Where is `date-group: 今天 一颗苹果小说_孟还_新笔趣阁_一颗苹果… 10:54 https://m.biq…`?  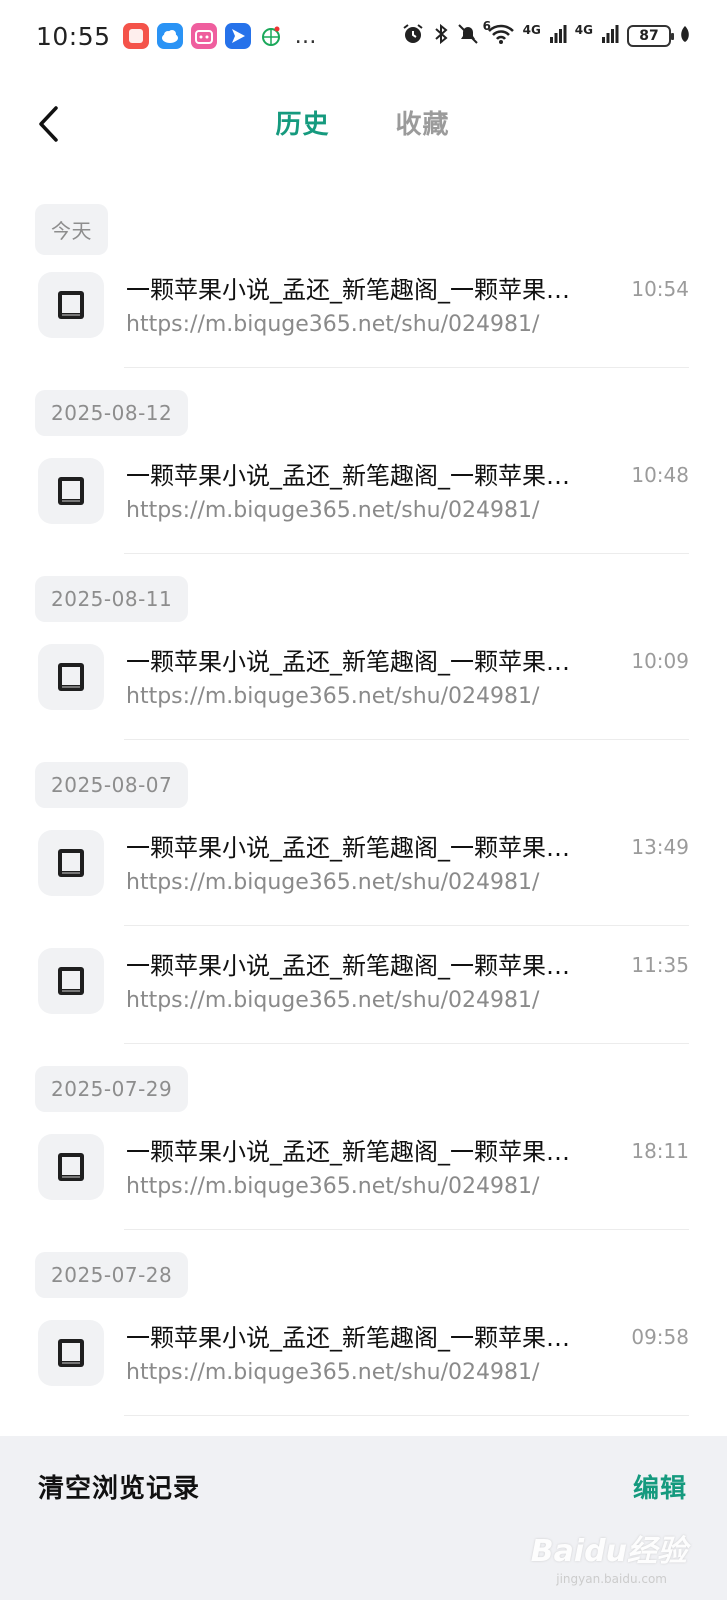
date-group: 今天 一颗苹果小说_孟还_新笔趣阁_一颗苹果… 10:54 https://m.biq… is located at coordinates (363, 286).